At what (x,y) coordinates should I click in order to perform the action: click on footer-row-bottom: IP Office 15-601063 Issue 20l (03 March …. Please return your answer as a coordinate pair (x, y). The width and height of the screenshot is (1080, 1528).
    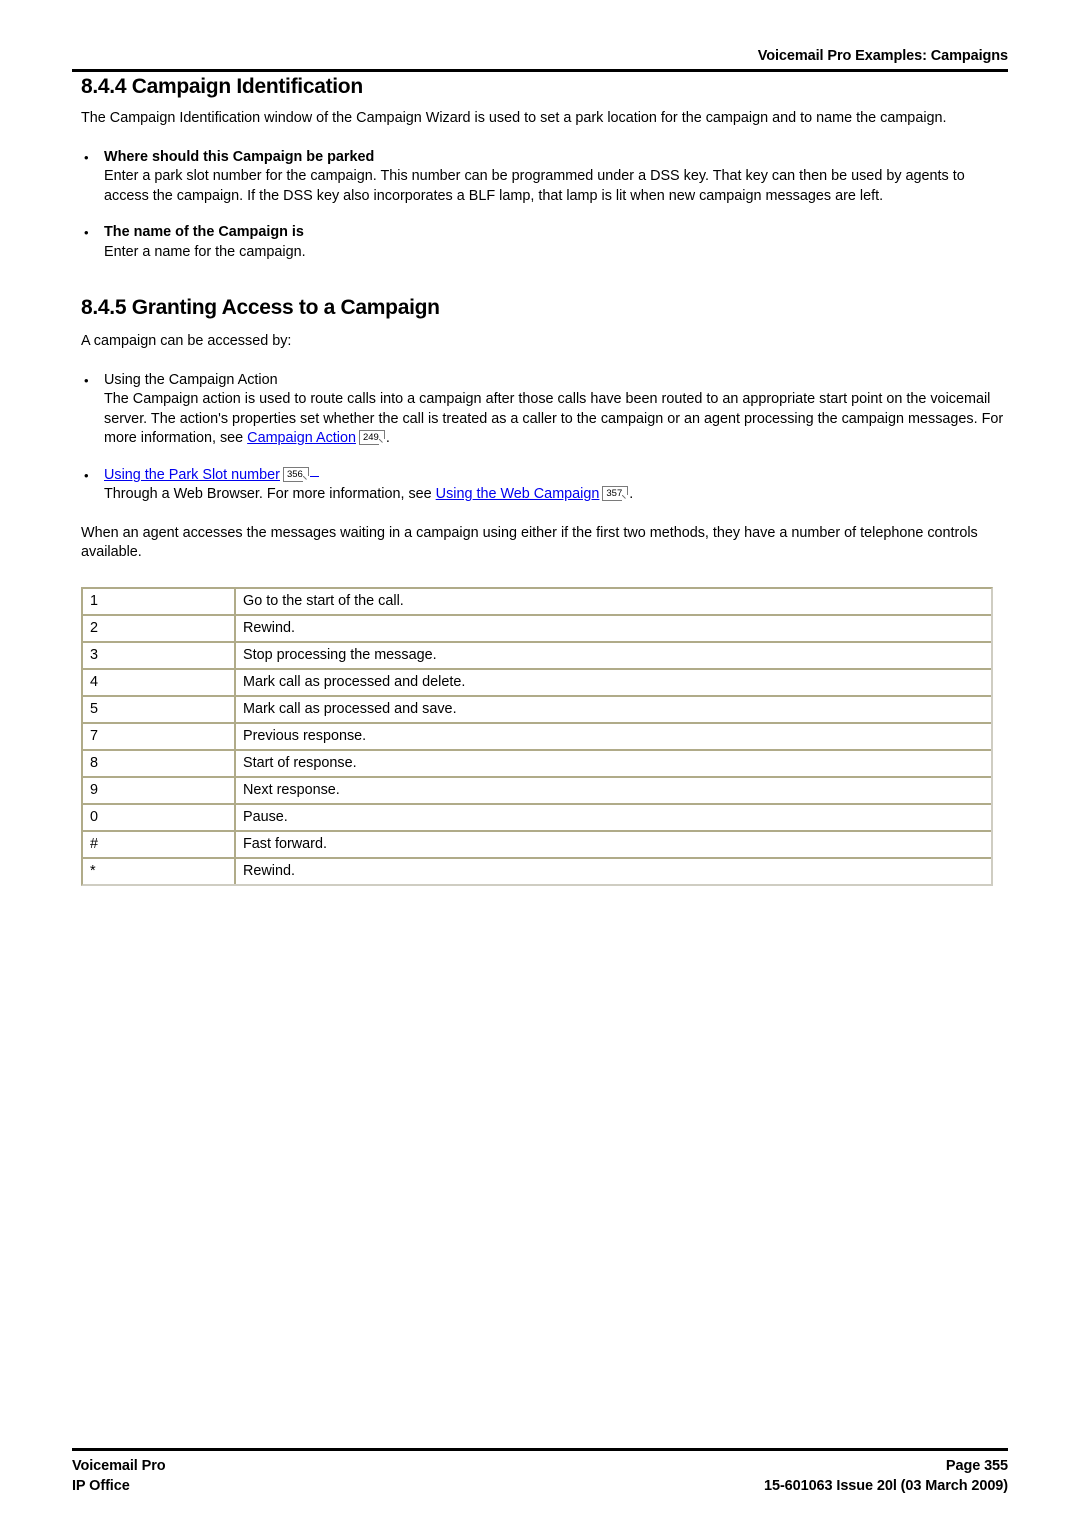
    Looking at the image, I should click on (540, 1486).